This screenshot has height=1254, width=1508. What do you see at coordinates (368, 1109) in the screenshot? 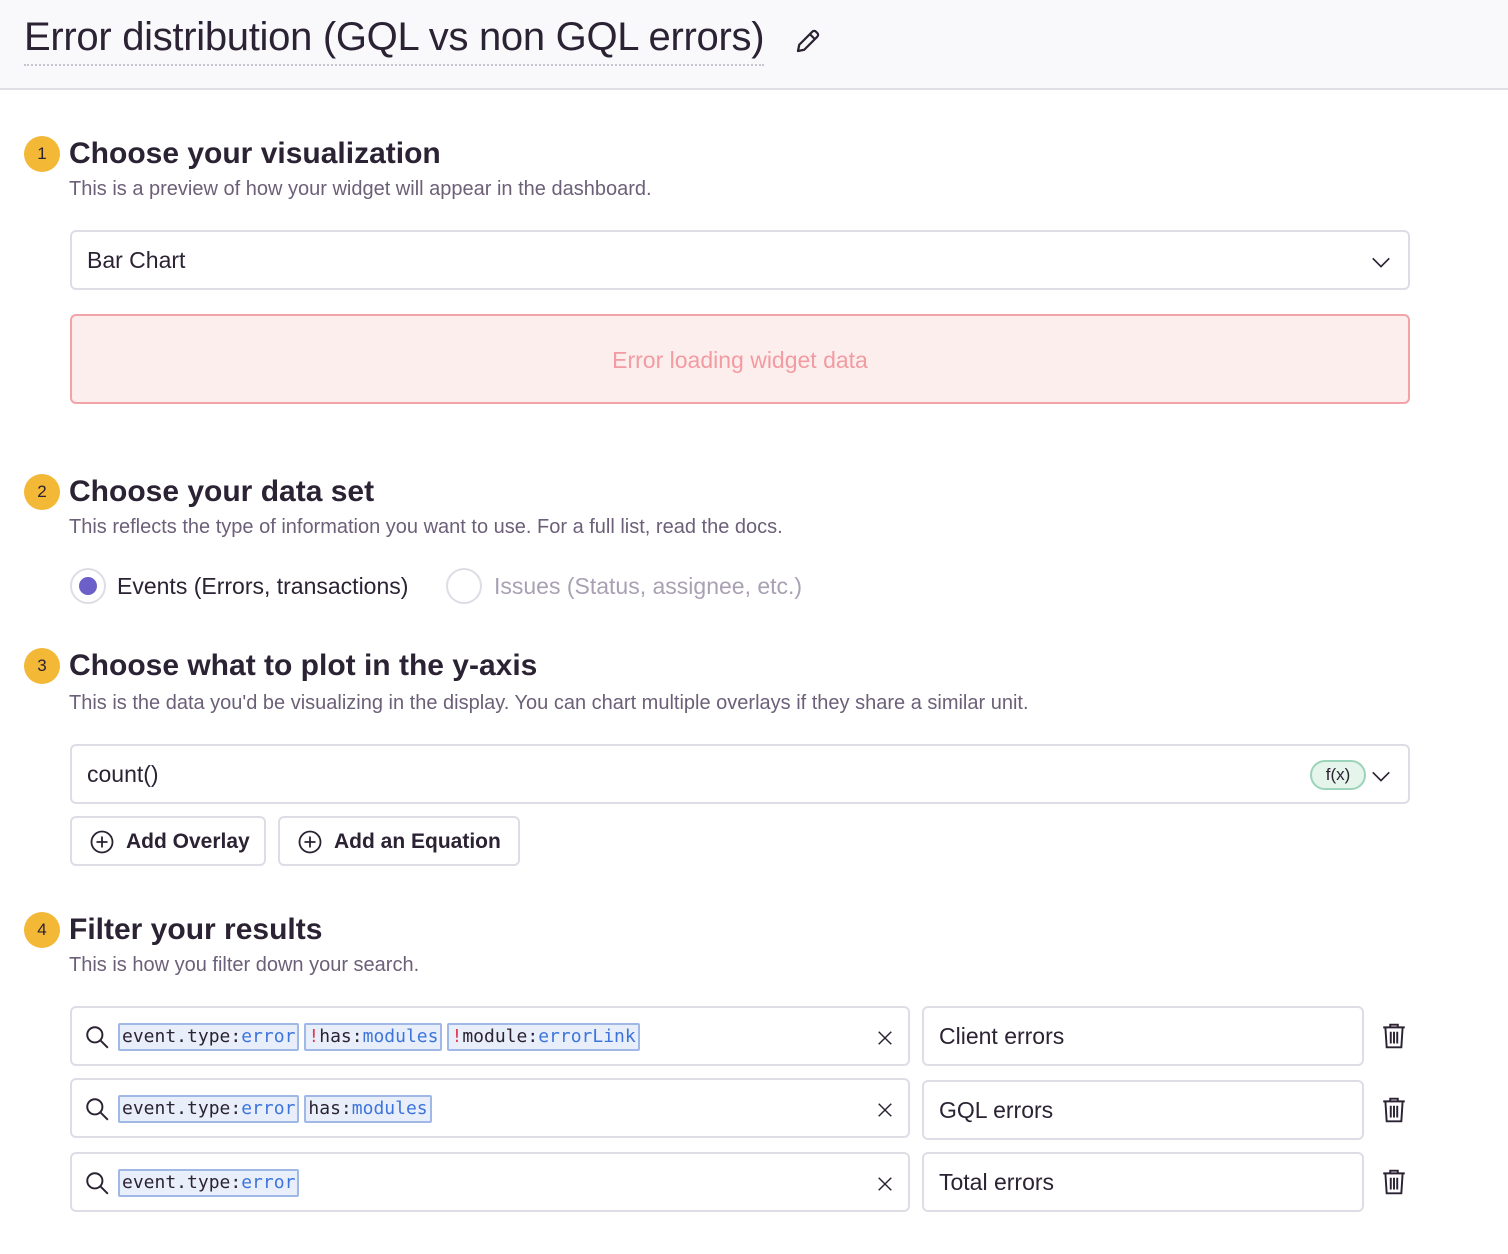
I see `search-token: has:modules` at bounding box center [368, 1109].